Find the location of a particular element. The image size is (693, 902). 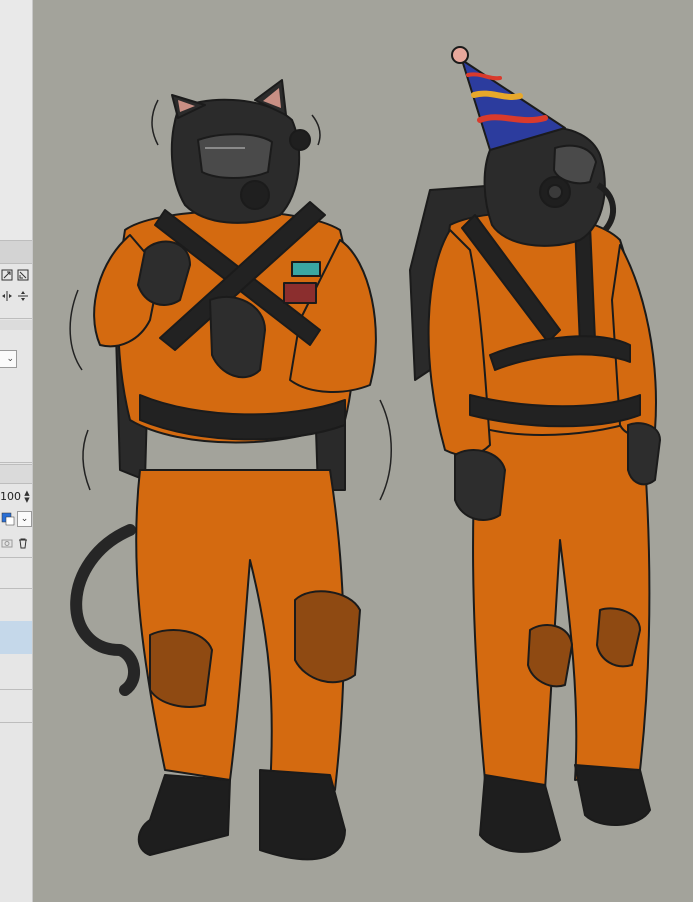

opacity-spinner: ▲ ▼ is located at coordinates (27, 497).